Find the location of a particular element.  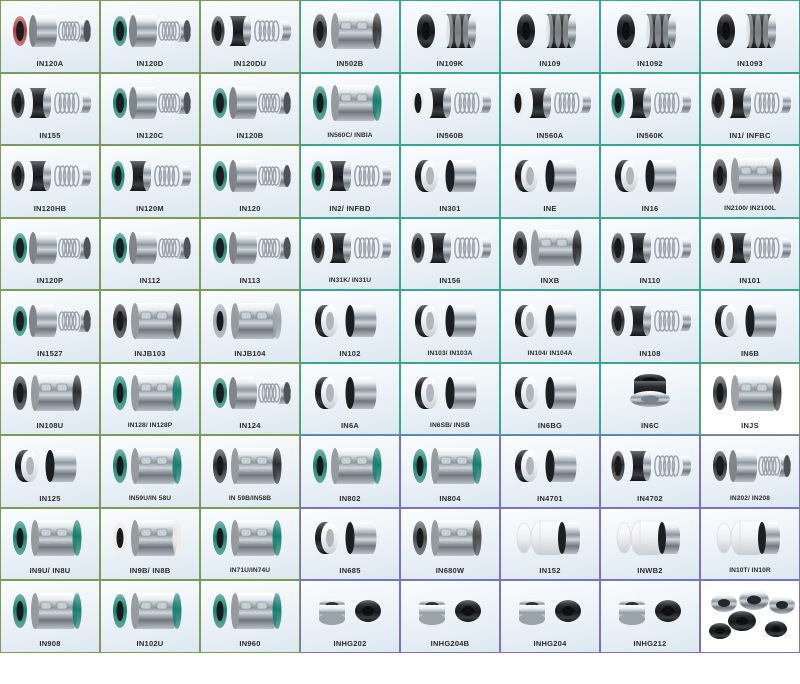

product-cell: INWB2 is located at coordinates (650, 543).